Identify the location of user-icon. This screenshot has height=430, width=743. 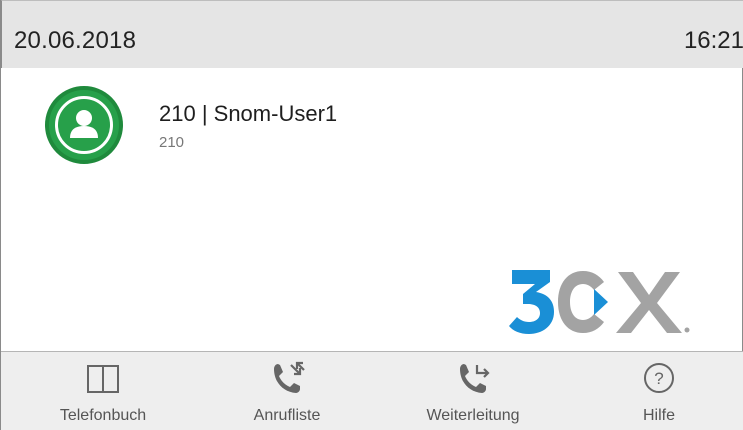
(84, 125).